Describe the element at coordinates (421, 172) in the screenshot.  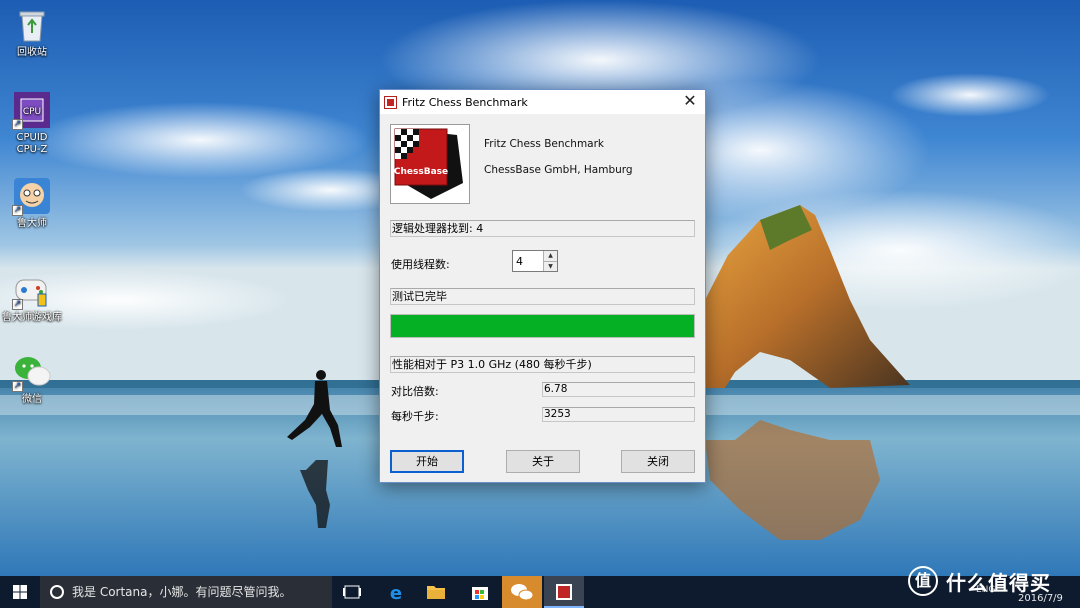
I see `svg-text: ChessBase` at that location.